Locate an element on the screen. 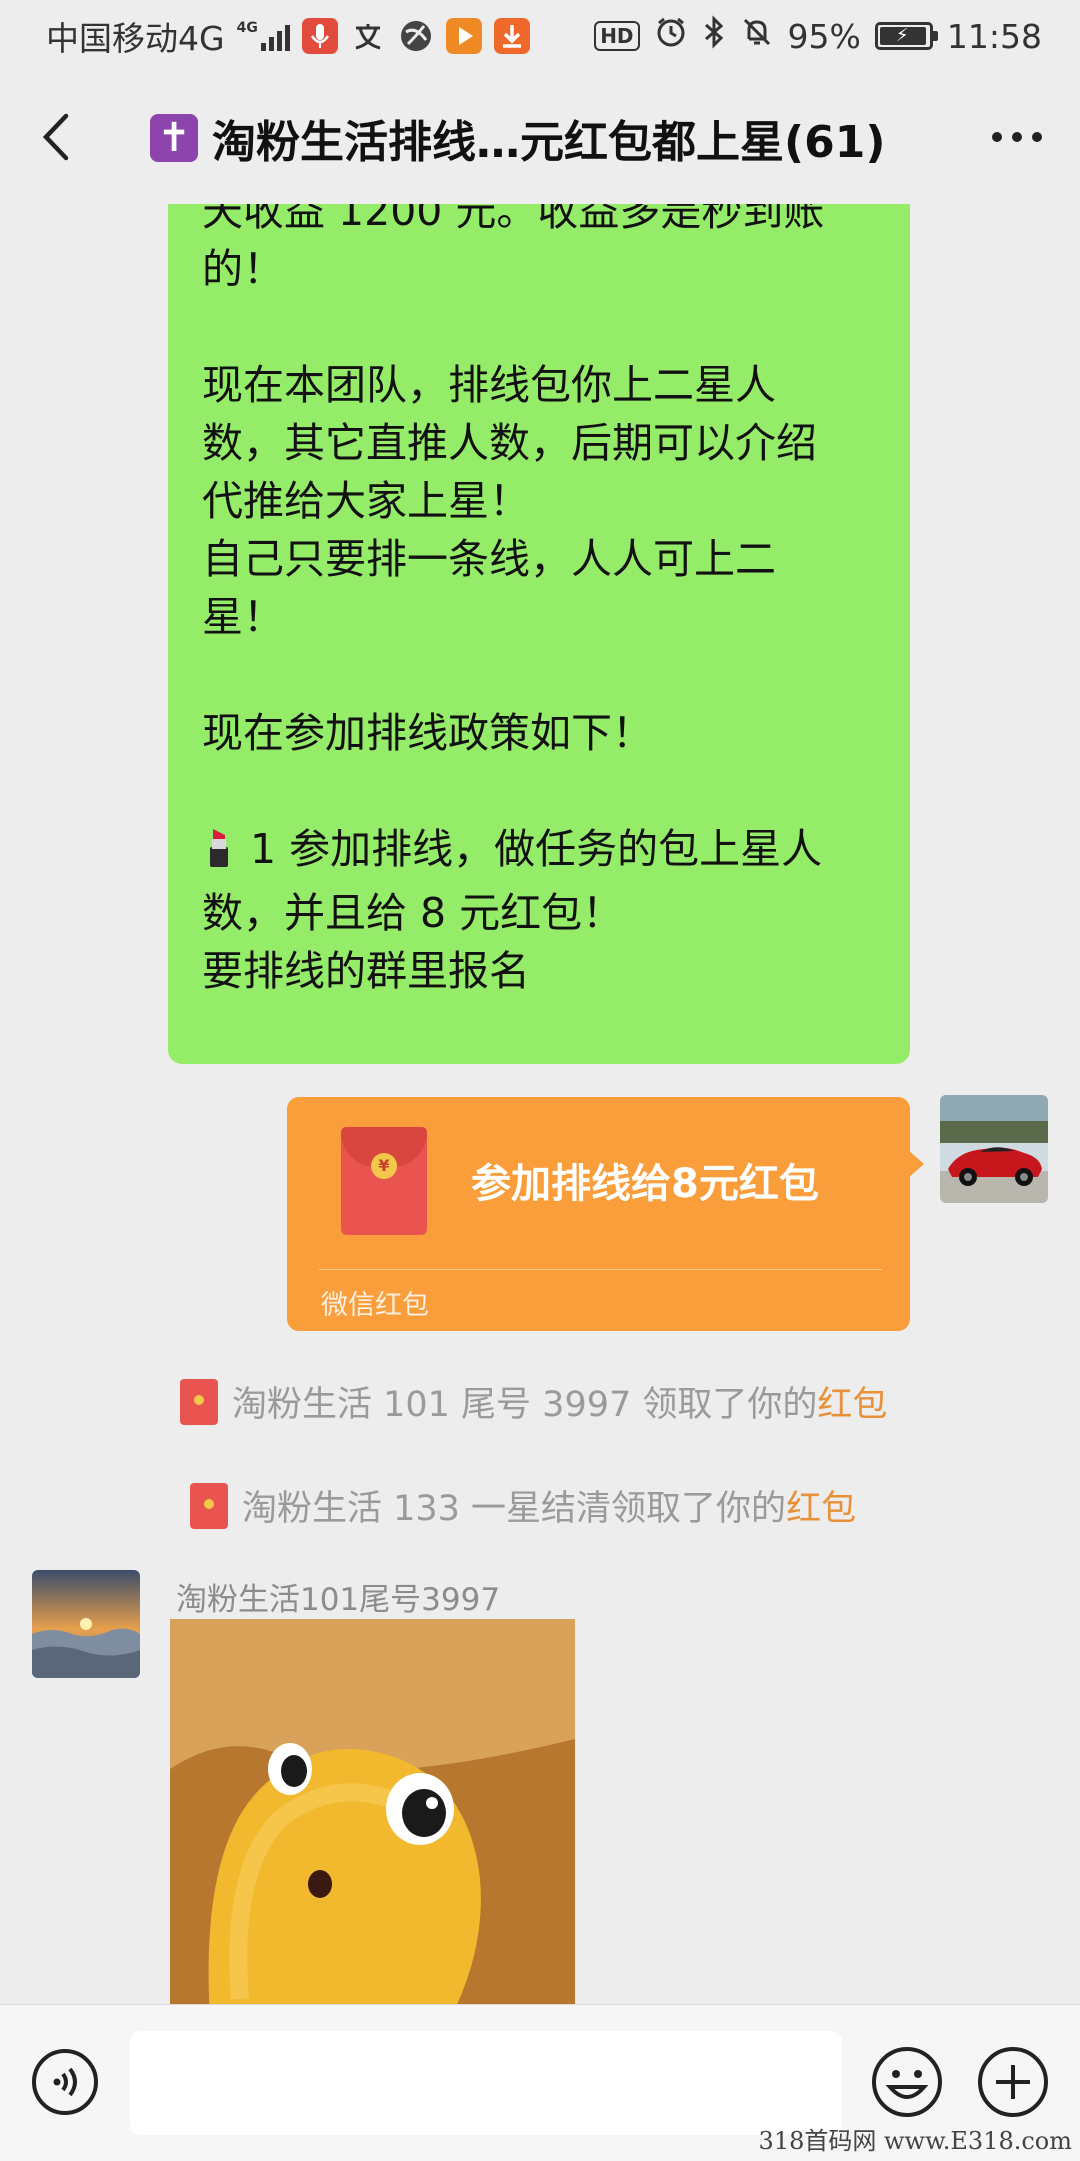  more-functions-button is located at coordinates (1013, 2082).